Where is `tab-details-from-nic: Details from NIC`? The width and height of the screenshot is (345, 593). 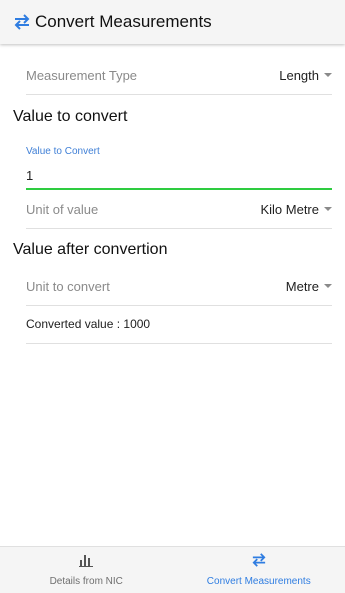 tab-details-from-nic: Details from NIC is located at coordinates (86, 570).